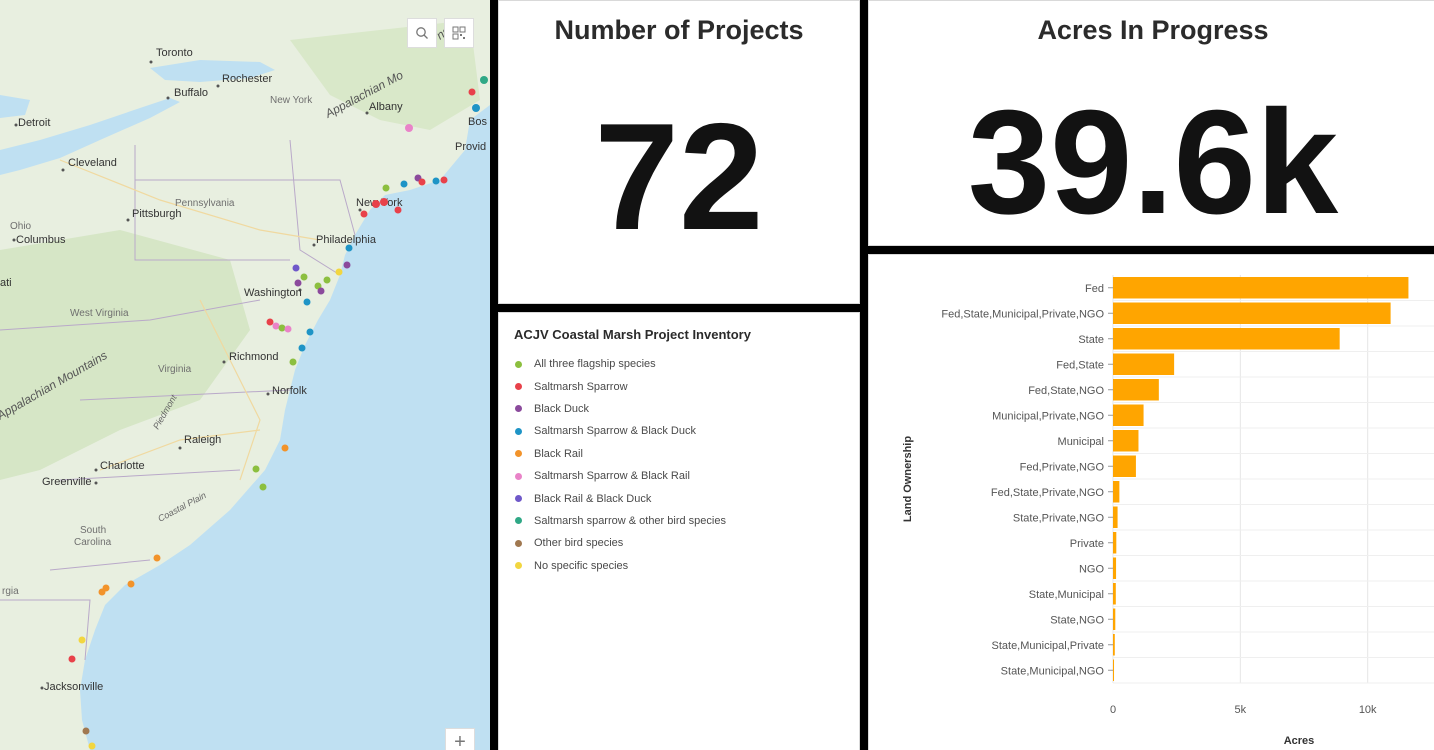 The width and height of the screenshot is (1434, 750). What do you see at coordinates (679, 30) in the screenshot?
I see `kpi-title: Number of Projects` at bounding box center [679, 30].